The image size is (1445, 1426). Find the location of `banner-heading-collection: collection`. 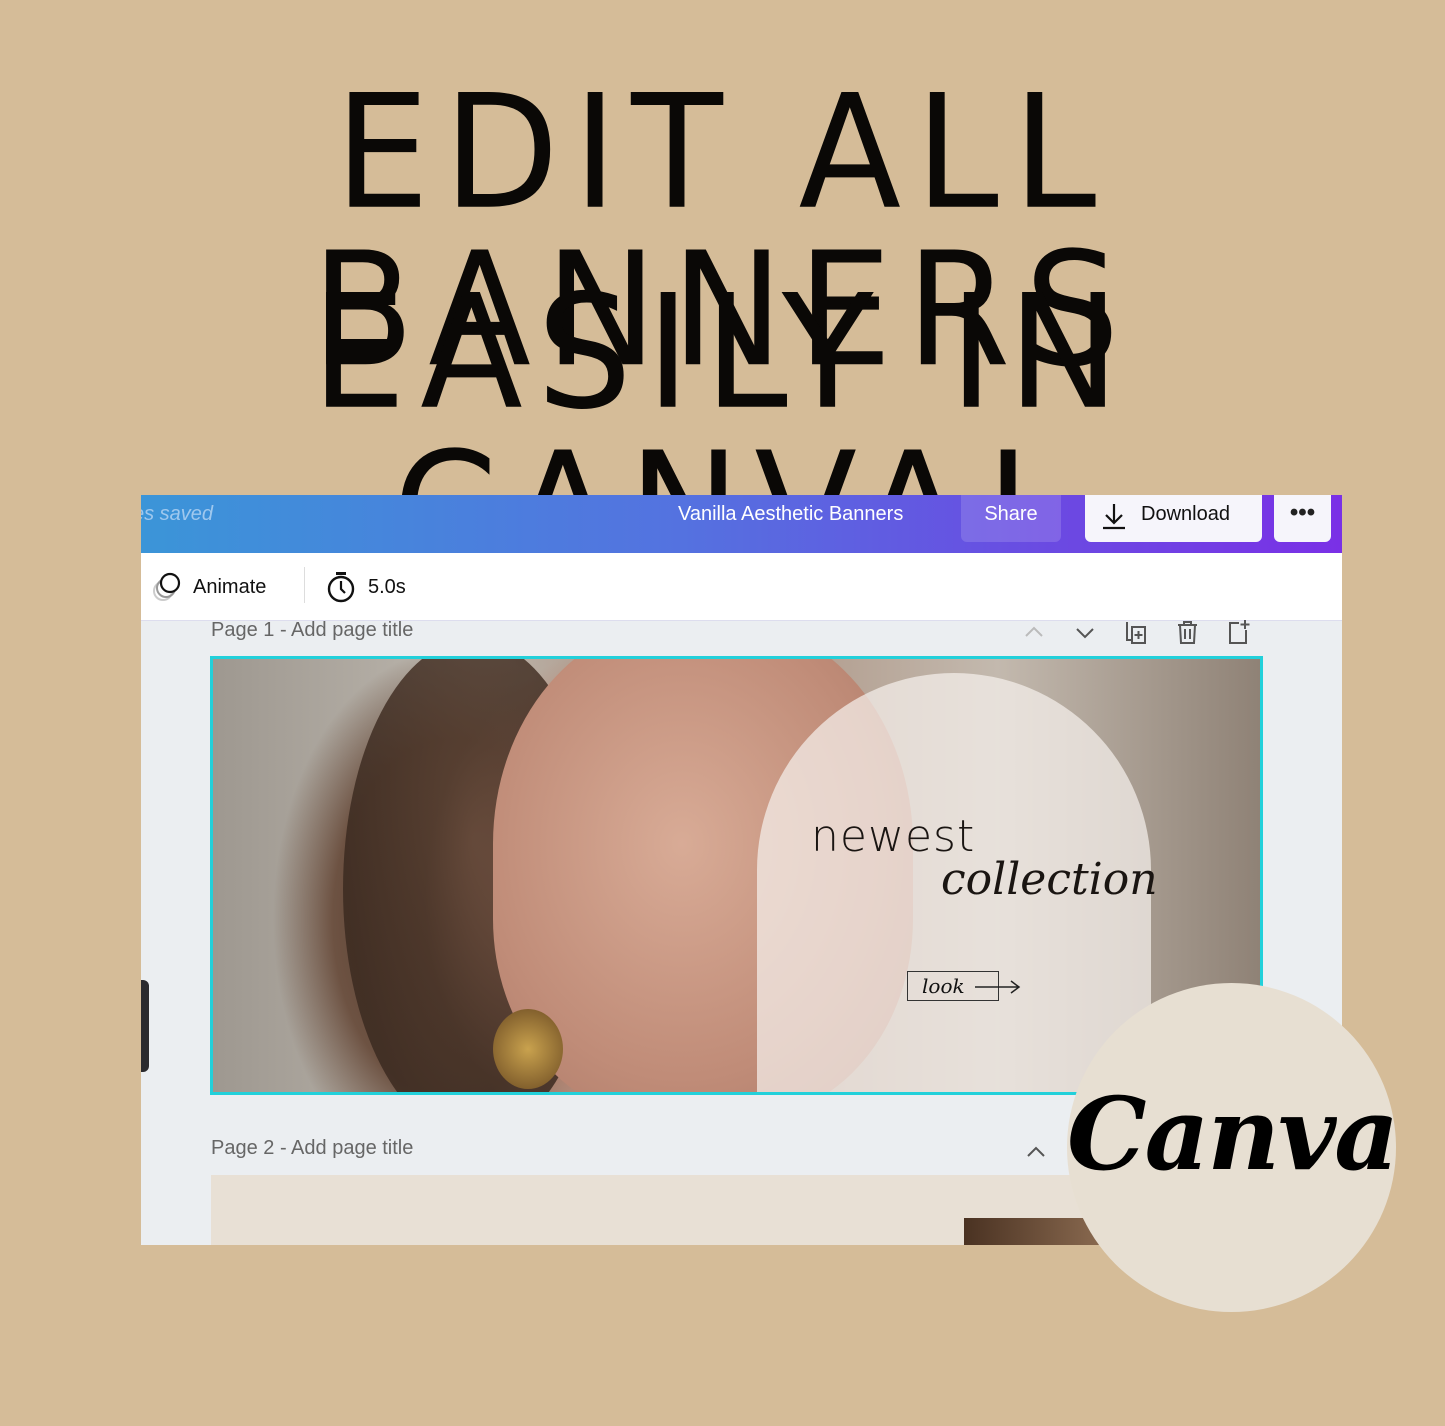

banner-heading-collection: collection is located at coordinates (1049, 879).